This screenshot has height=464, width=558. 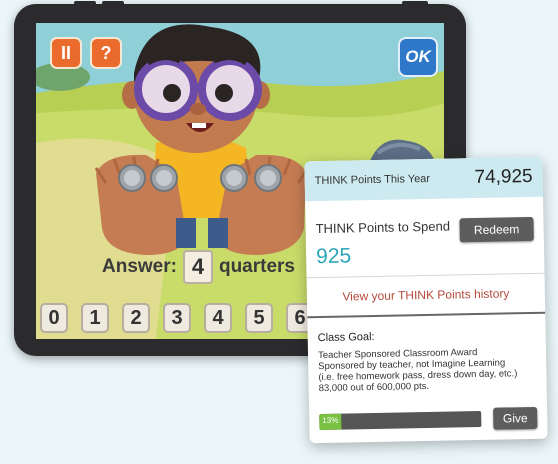 What do you see at coordinates (330, 420) in the screenshot?
I see `class-goal-progress-percent: 13%` at bounding box center [330, 420].